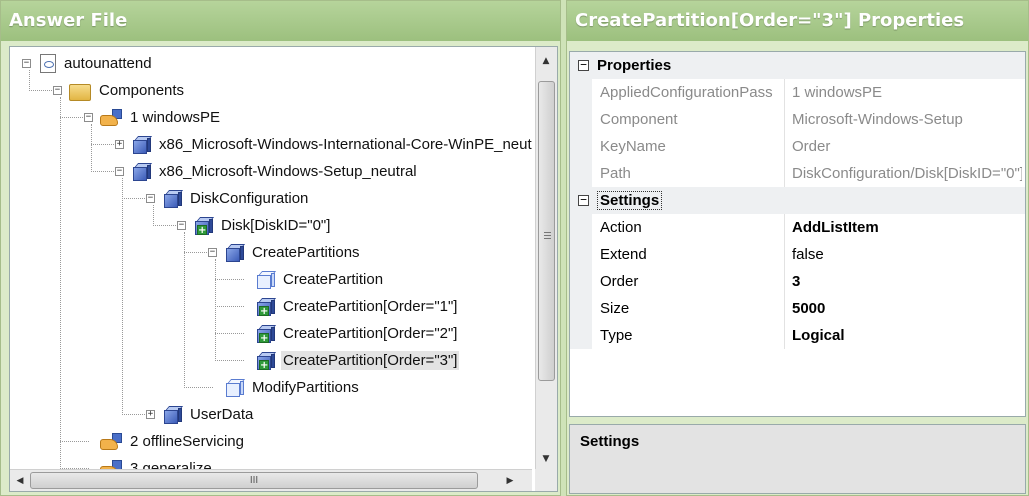 This screenshot has height=496, width=1029. What do you see at coordinates (20, 481) in the screenshot?
I see `scroll-left-arrow-icon: ◀` at bounding box center [20, 481].